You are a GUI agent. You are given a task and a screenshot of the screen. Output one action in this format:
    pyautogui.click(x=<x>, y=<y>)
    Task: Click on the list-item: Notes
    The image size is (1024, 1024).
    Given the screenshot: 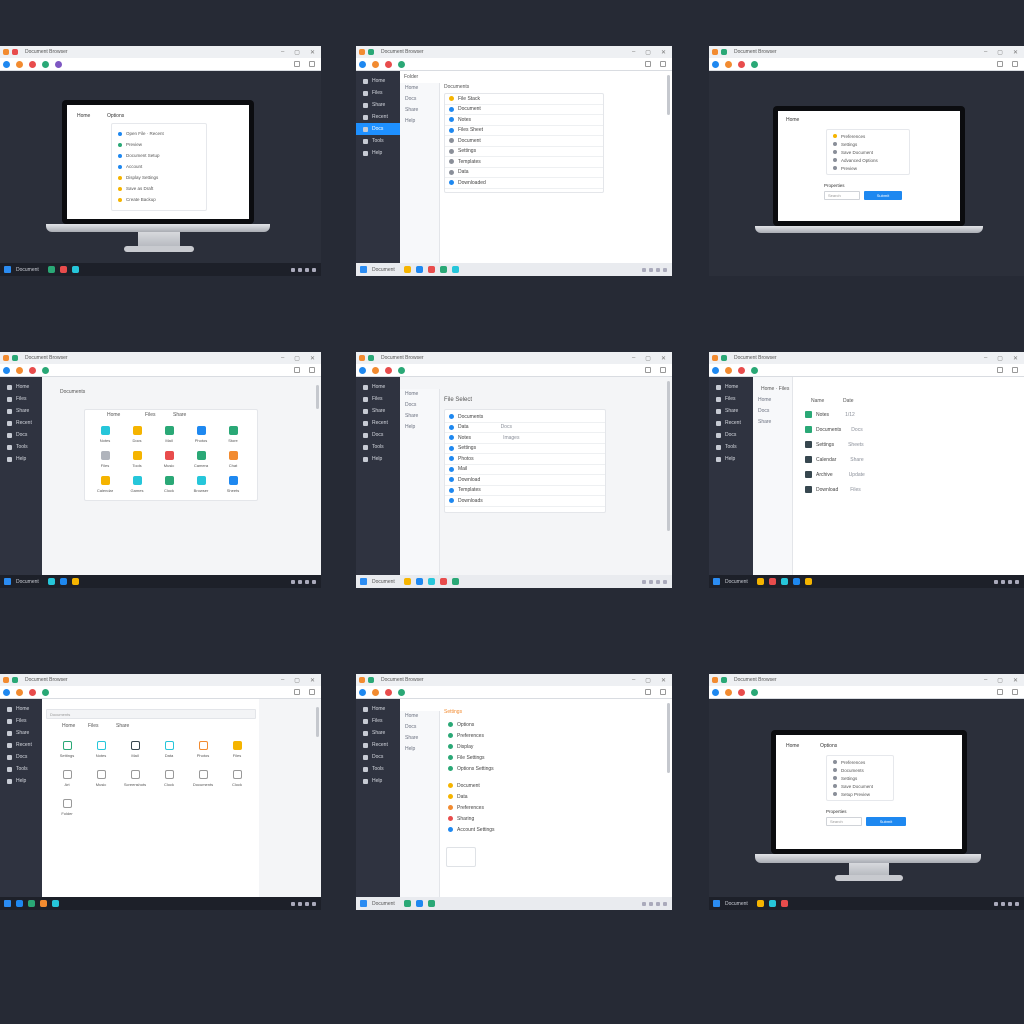 What is the action you would take?
    pyautogui.click(x=524, y=120)
    